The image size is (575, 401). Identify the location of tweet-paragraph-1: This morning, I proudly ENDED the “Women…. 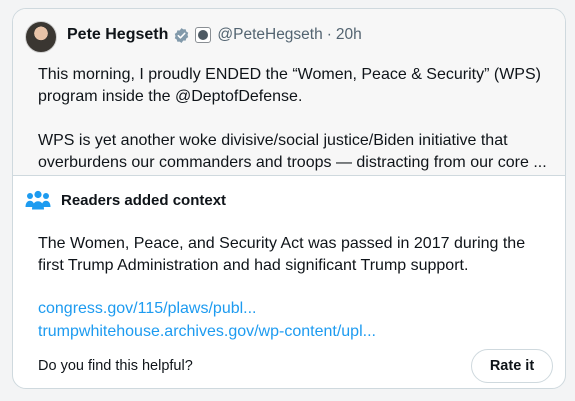
(289, 85).